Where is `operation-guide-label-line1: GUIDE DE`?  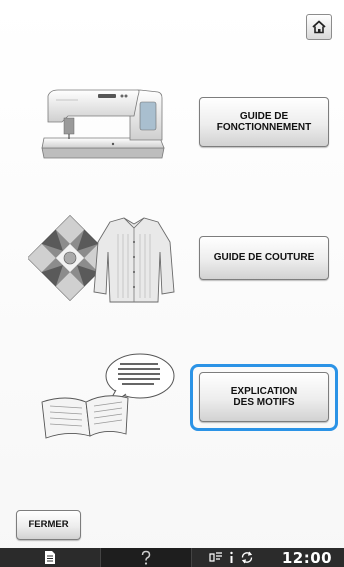
operation-guide-label-line1: GUIDE DE is located at coordinates (264, 116).